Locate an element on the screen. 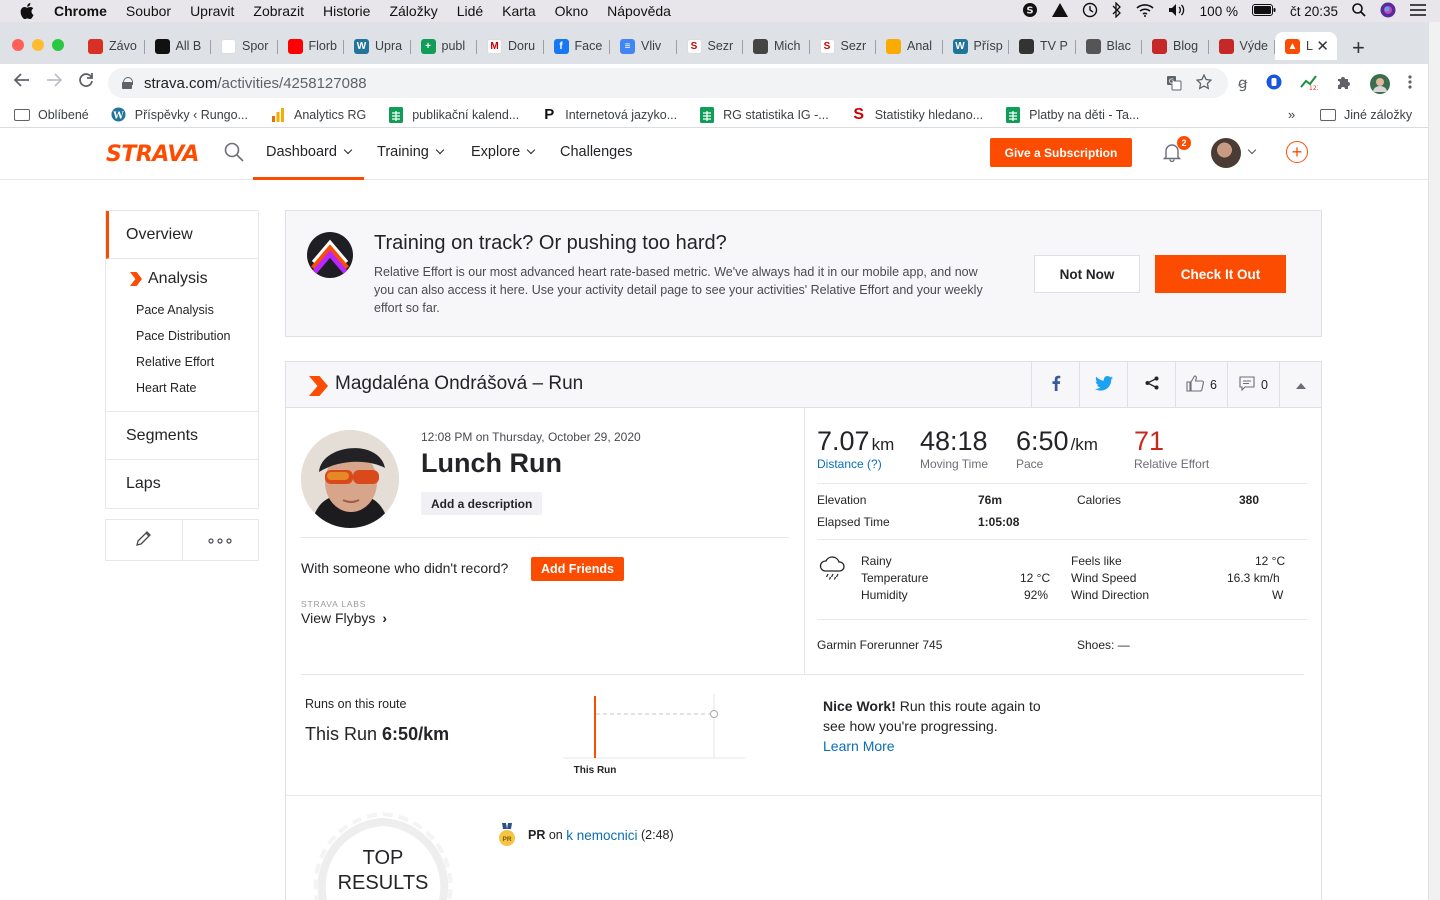  chrome-menu-icon is located at coordinates (1409, 86).